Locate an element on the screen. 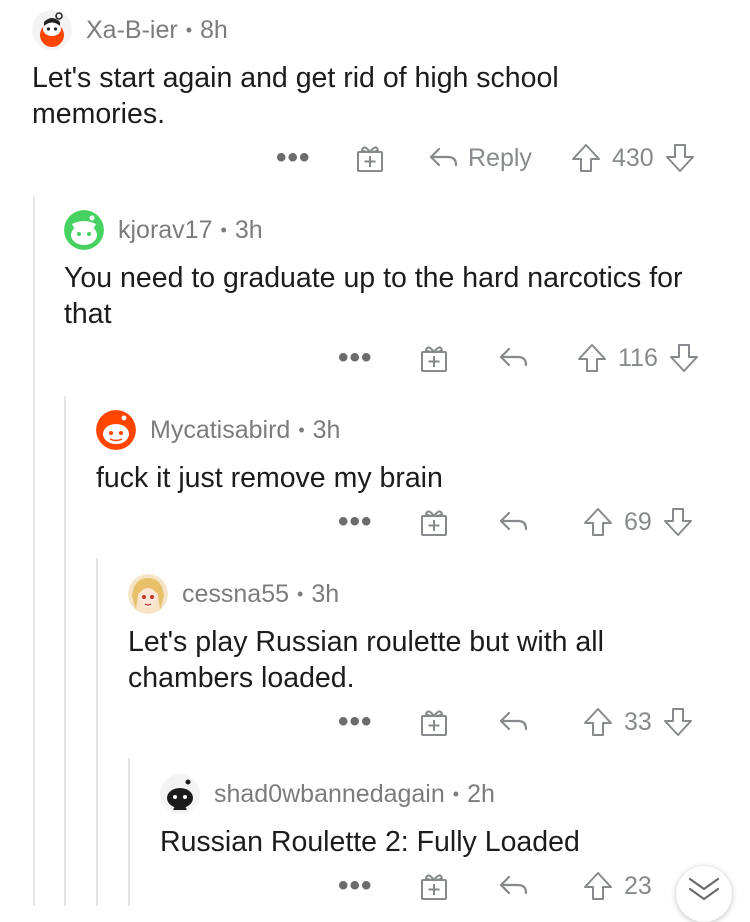 This screenshot has width=750, height=922. vote-controls: 33 is located at coordinates (638, 722).